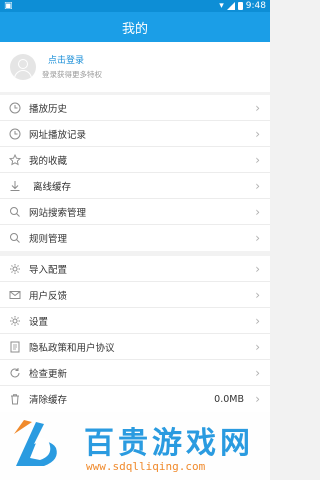 Image resolution: width=320 pixels, height=480 pixels. What do you see at coordinates (15, 160) in the screenshot?
I see `star-icon` at bounding box center [15, 160].